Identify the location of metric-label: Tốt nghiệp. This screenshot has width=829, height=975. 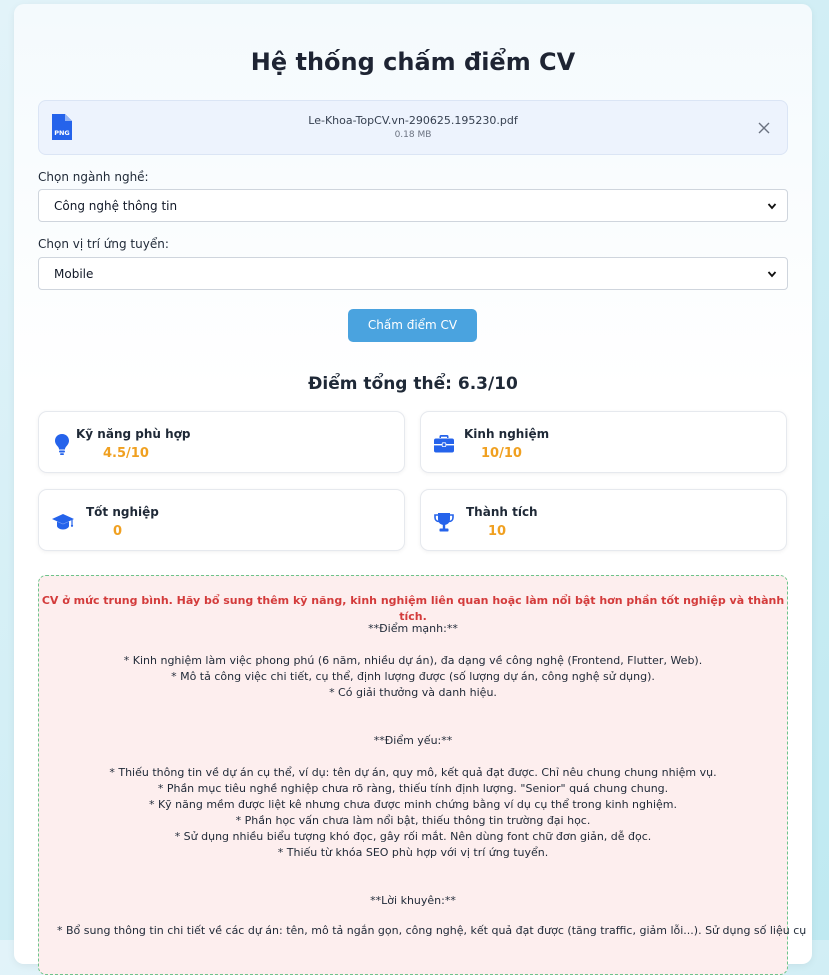
(122, 512).